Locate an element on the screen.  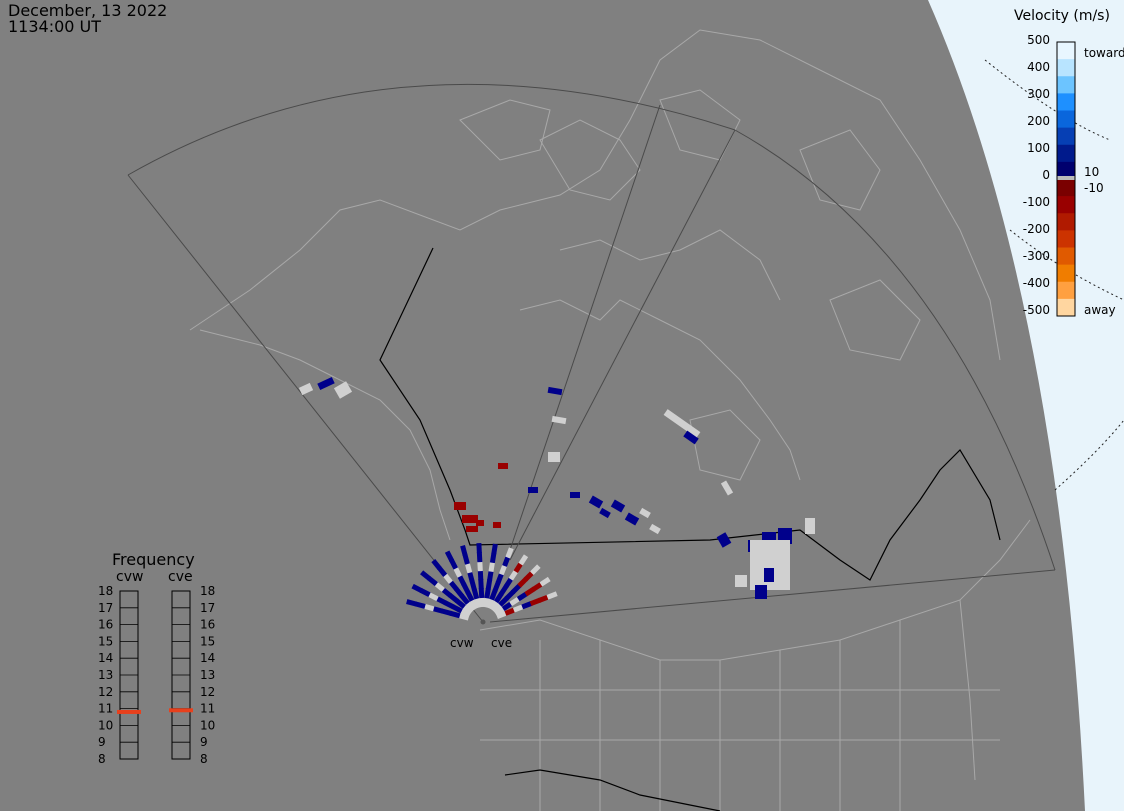
radar-site-marker is located at coordinates (483, 622).